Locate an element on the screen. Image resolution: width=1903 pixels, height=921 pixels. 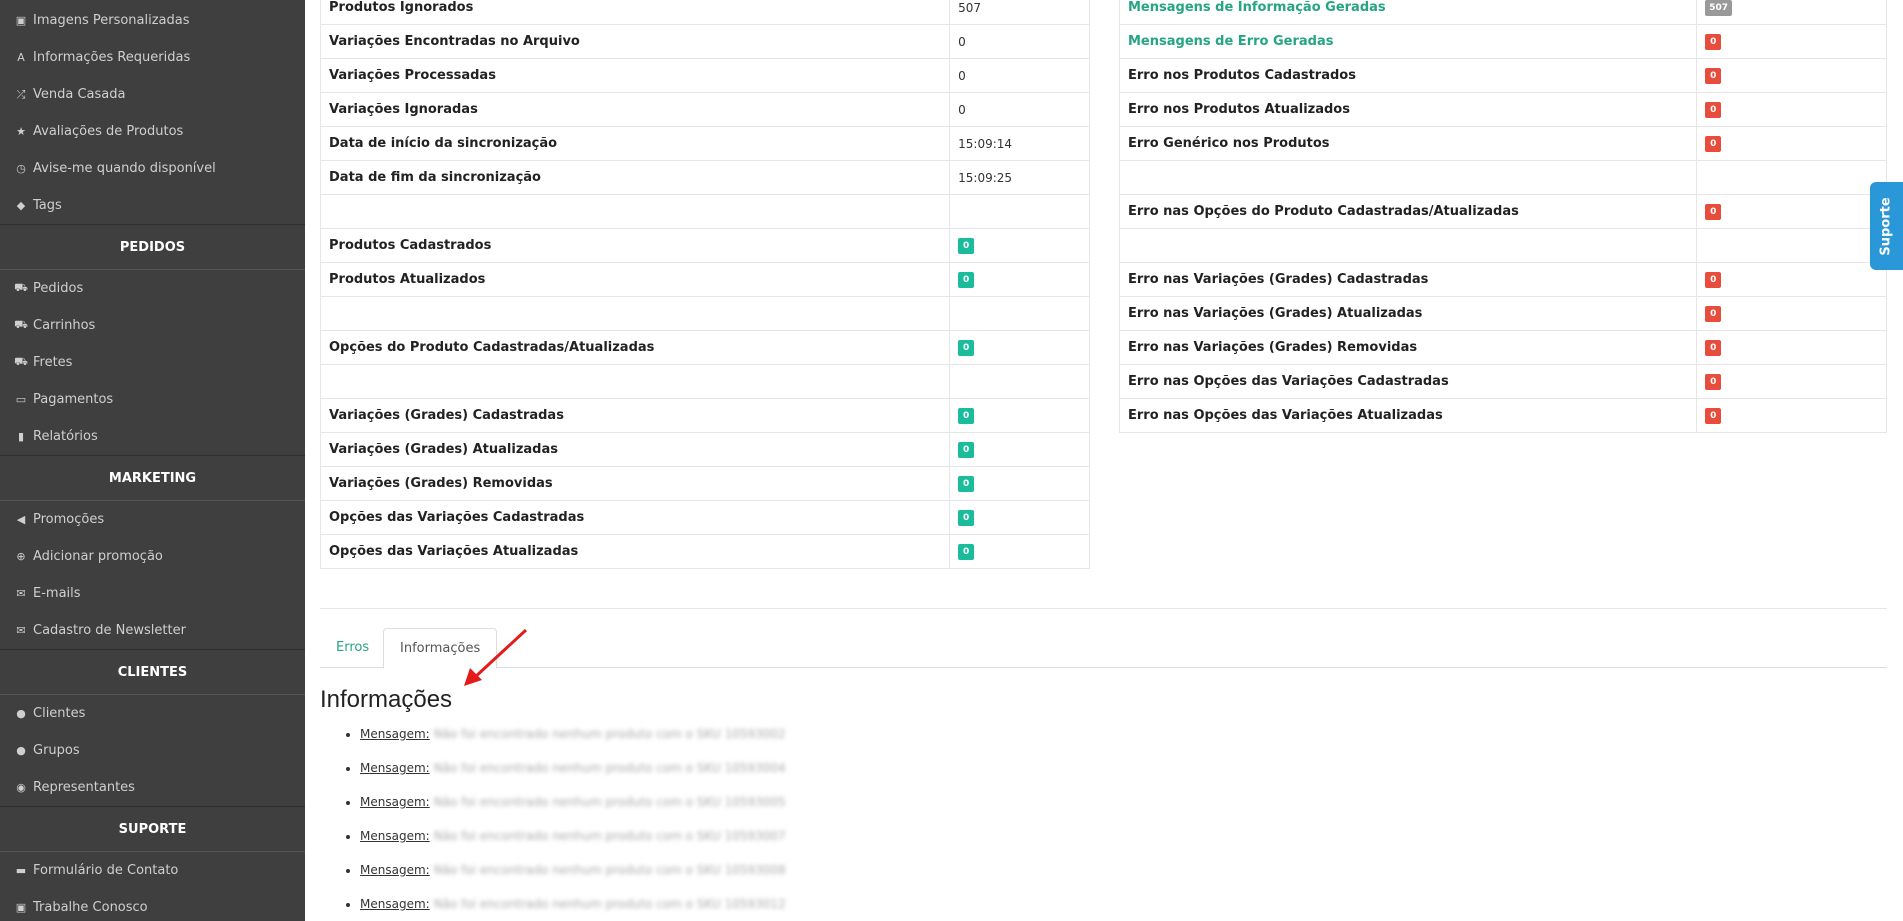
table-row: Produtos Atualizados 0 is located at coordinates (704, 279).